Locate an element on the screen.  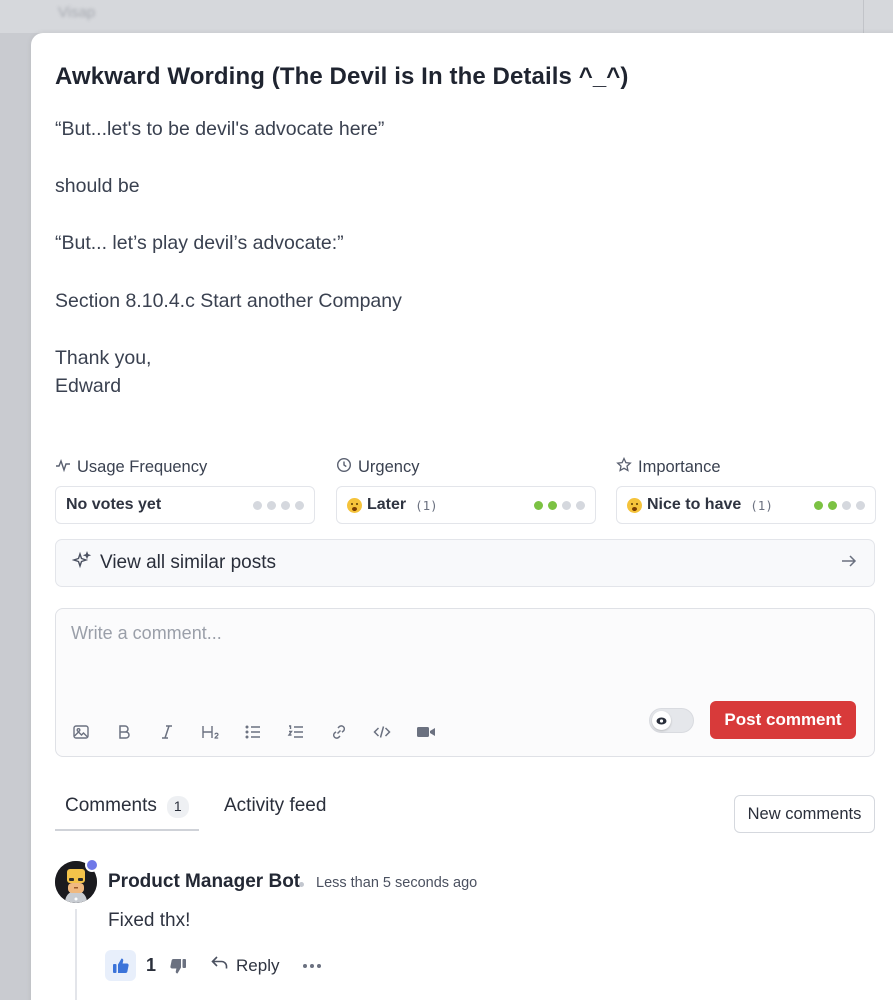
like-count: 1 is located at coordinates (151, 965).